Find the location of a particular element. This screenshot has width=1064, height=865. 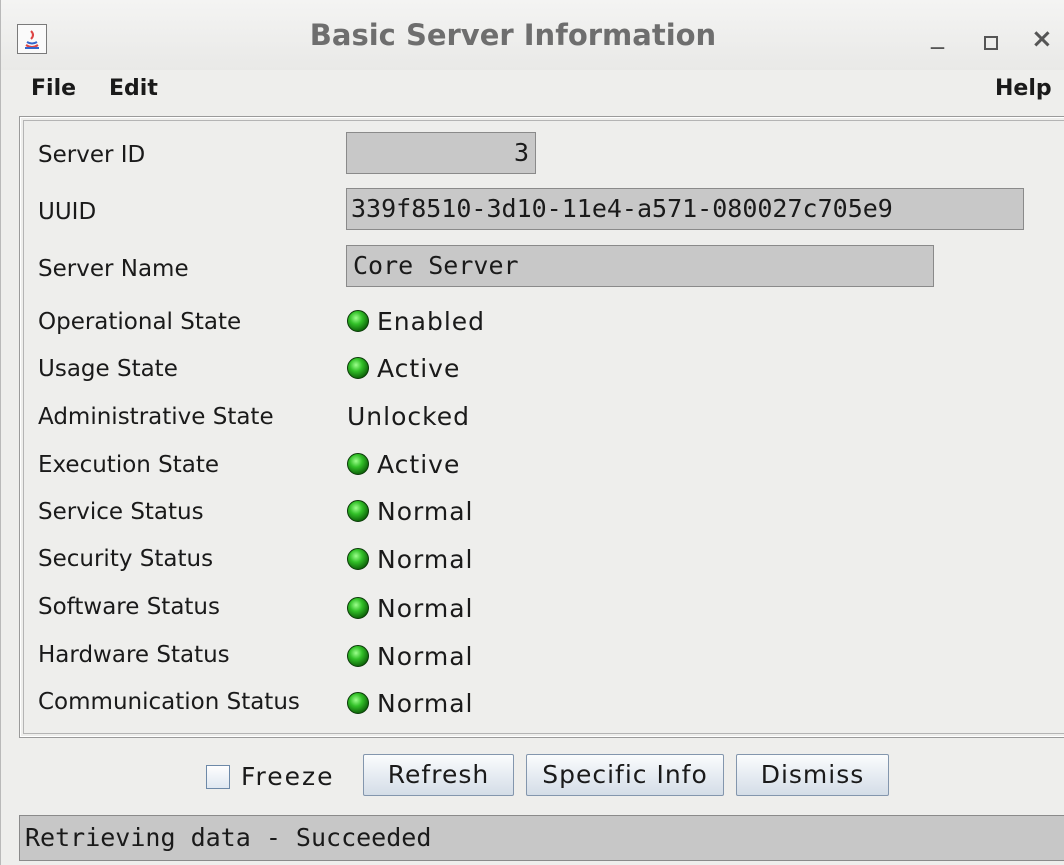

menu-help: Help is located at coordinates (1023, 88).